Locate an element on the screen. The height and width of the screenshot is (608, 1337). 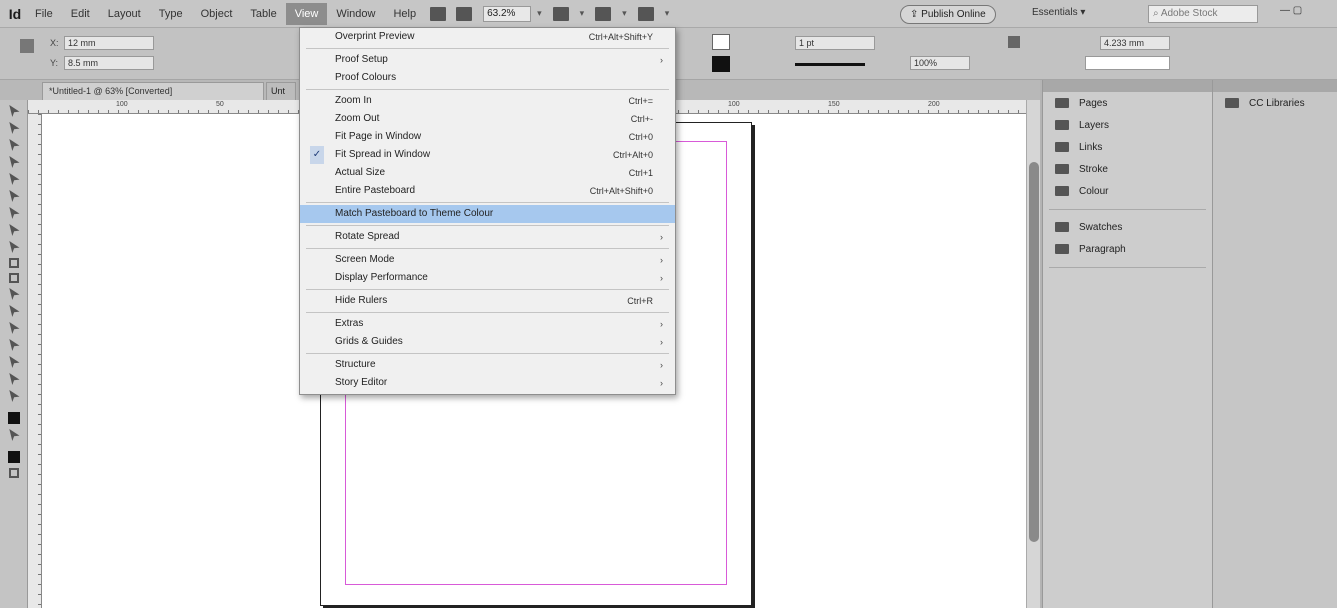
apply-colour-icon is located at coordinates (13, 457).